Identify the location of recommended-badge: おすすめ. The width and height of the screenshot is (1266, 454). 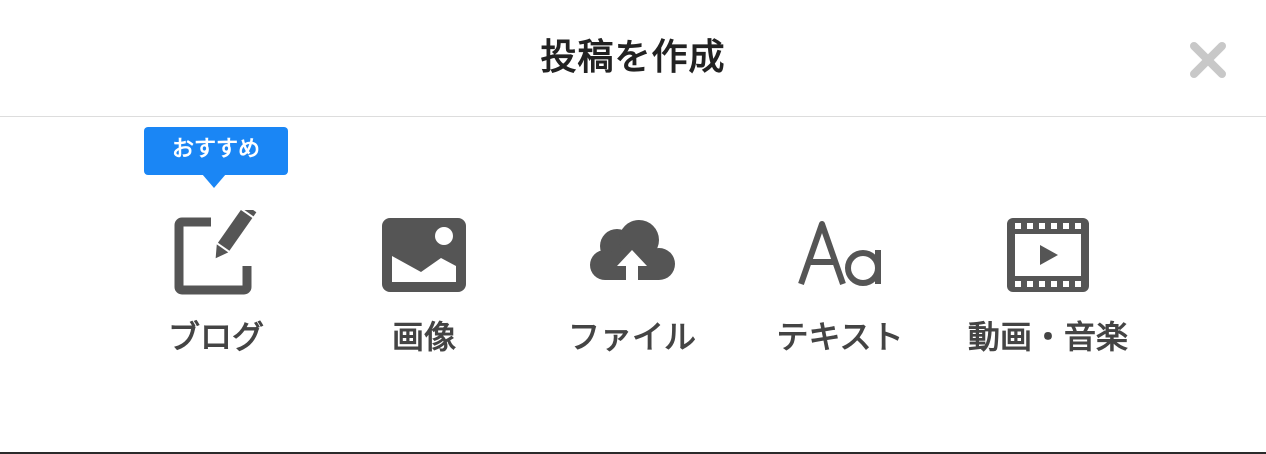
(216, 151).